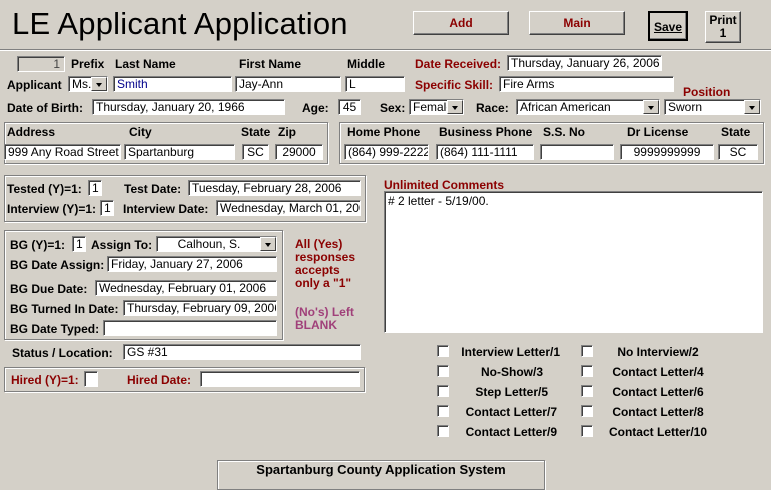 This screenshot has height=490, width=771. I want to click on home-phone-label: Home Phone, so click(384, 132).